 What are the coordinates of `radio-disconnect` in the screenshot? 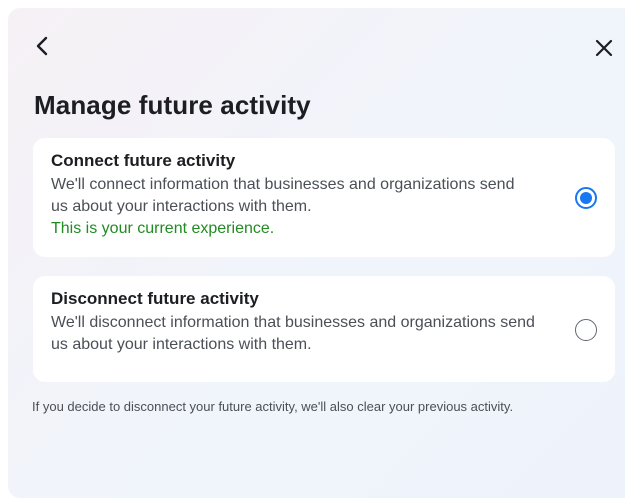 It's located at (586, 330).